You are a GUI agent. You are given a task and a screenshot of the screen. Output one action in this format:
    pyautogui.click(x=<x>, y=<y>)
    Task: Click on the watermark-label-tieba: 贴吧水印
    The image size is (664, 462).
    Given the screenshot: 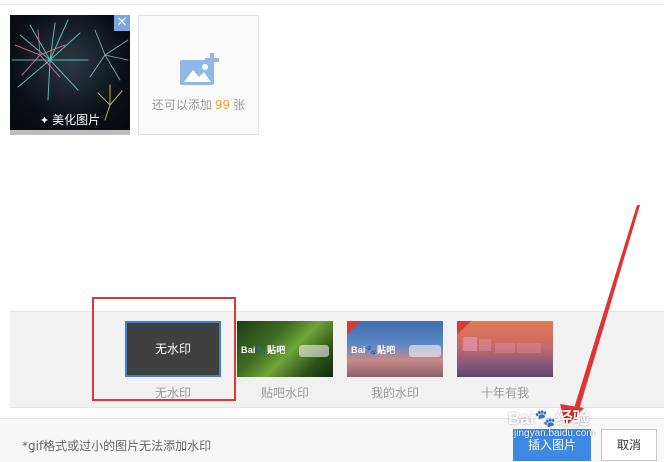 What is the action you would take?
    pyautogui.click(x=284, y=393)
    